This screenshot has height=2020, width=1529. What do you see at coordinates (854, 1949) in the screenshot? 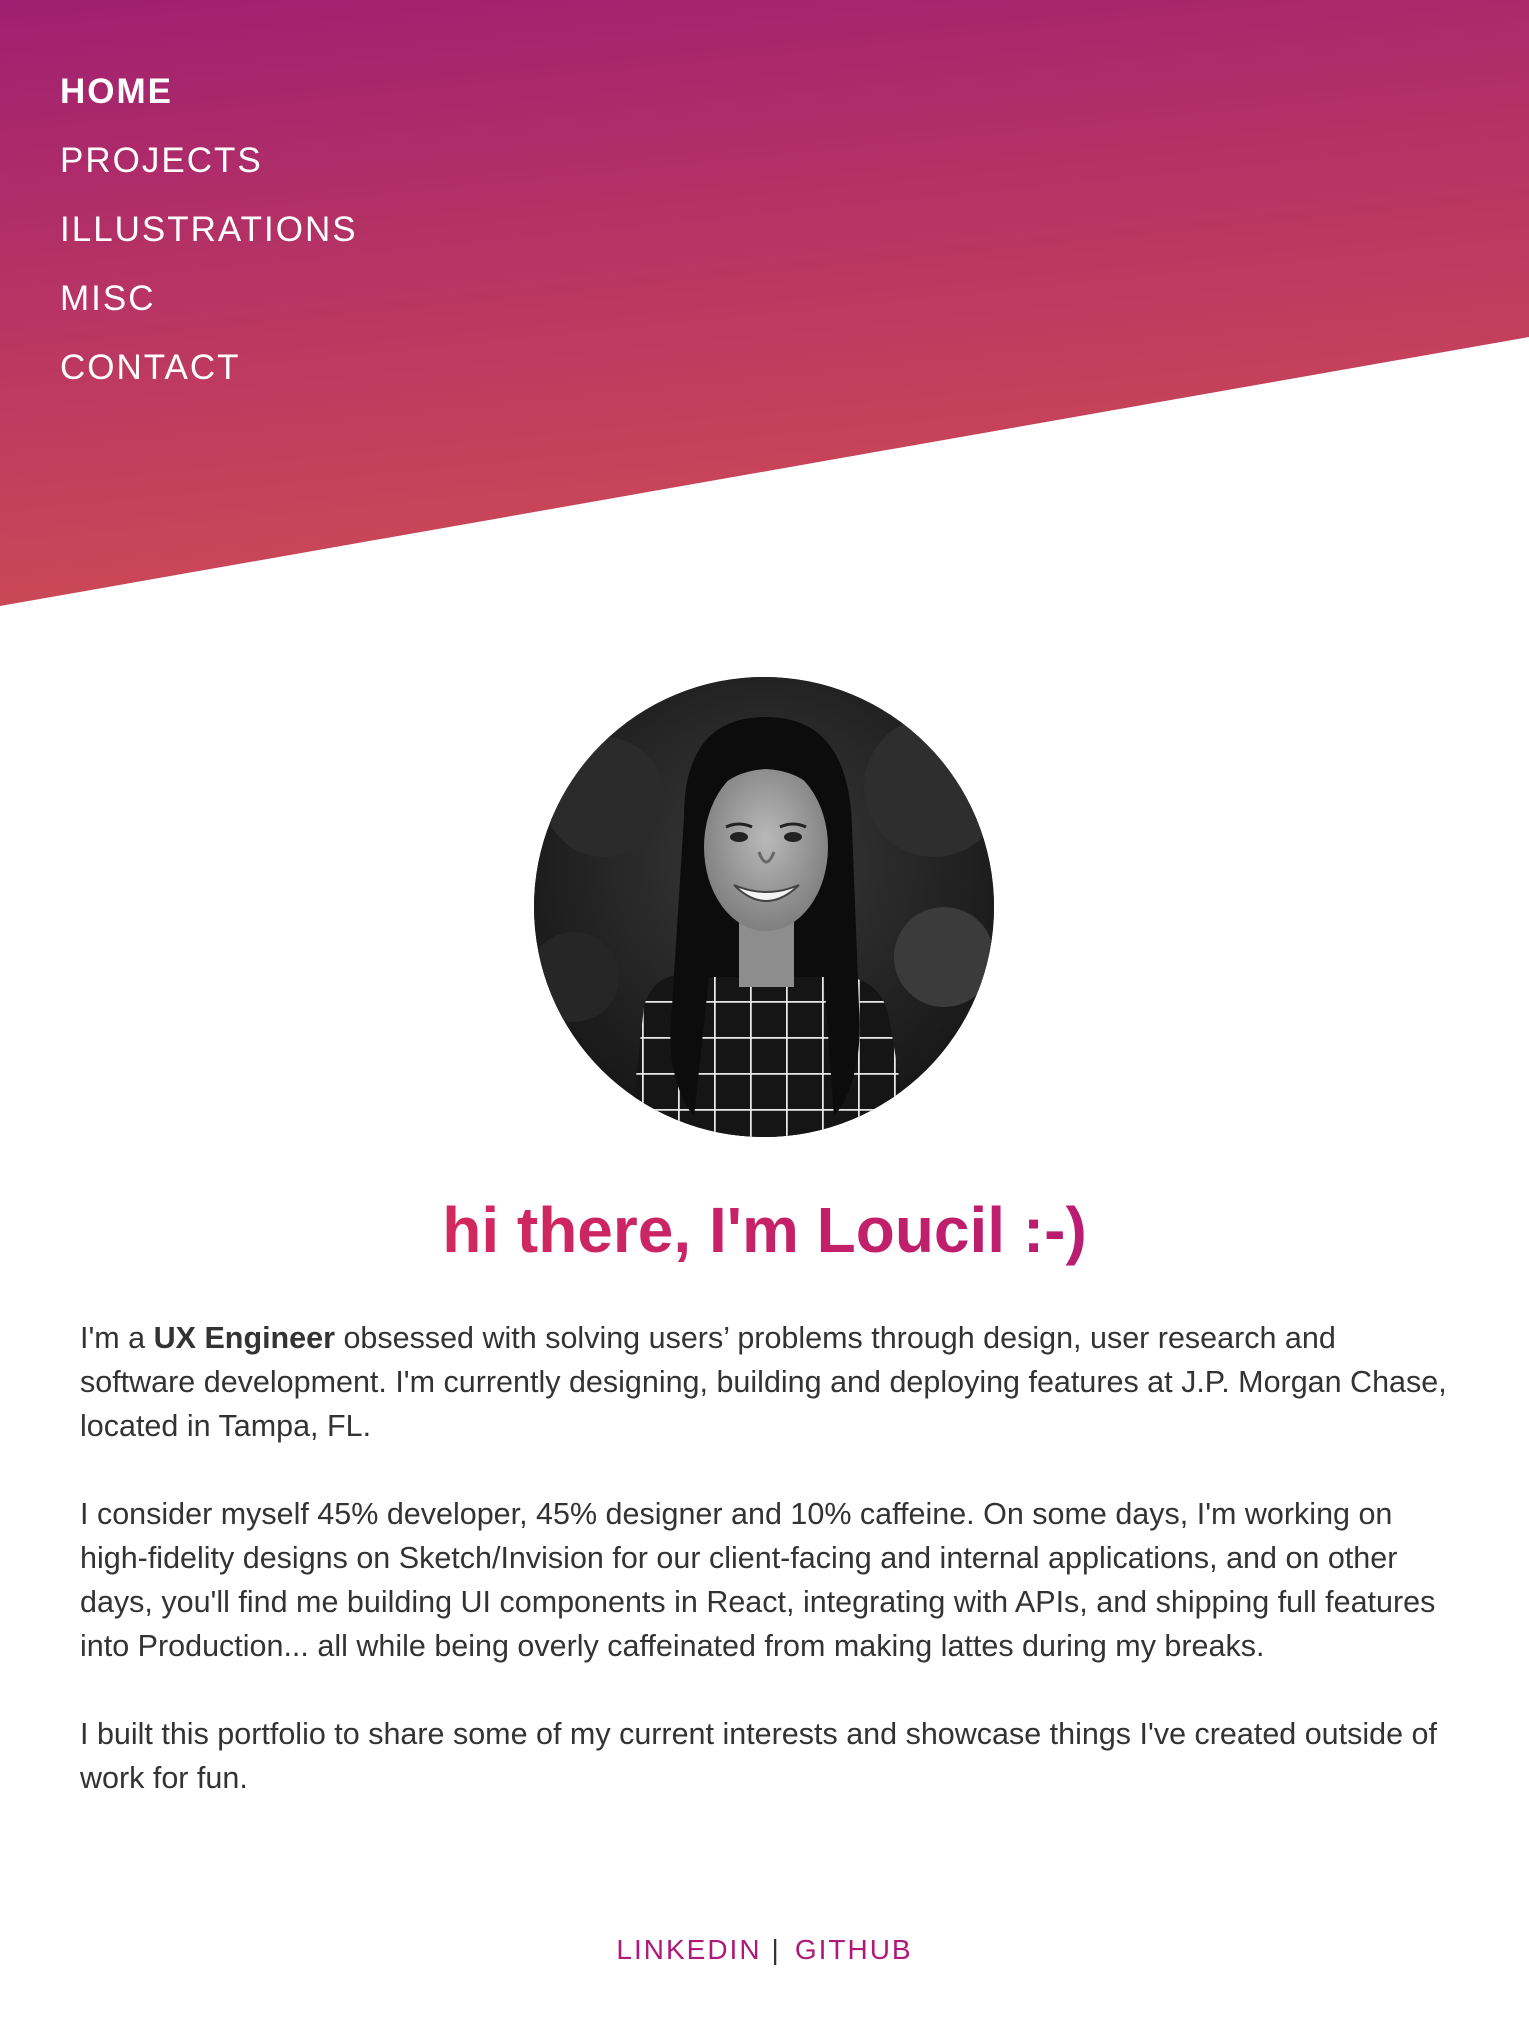
I see `github-link: GITHUB` at bounding box center [854, 1949].